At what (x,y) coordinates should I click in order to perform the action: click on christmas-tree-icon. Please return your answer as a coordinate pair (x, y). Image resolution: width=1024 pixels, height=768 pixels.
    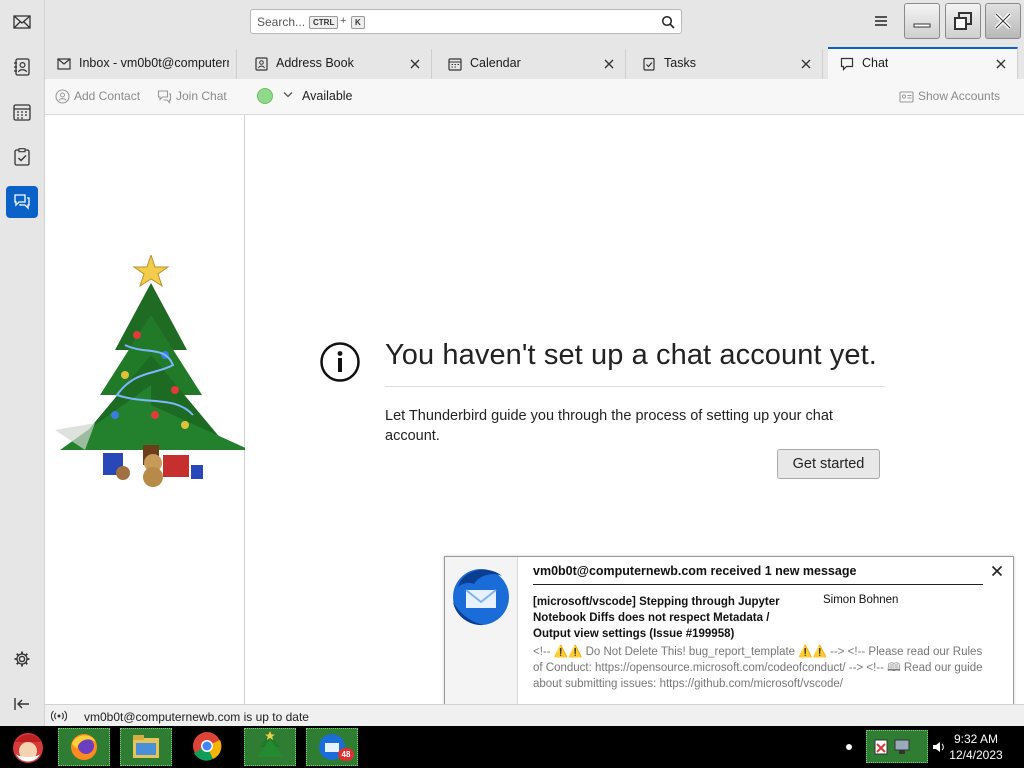
    Looking at the image, I should click on (270, 744).